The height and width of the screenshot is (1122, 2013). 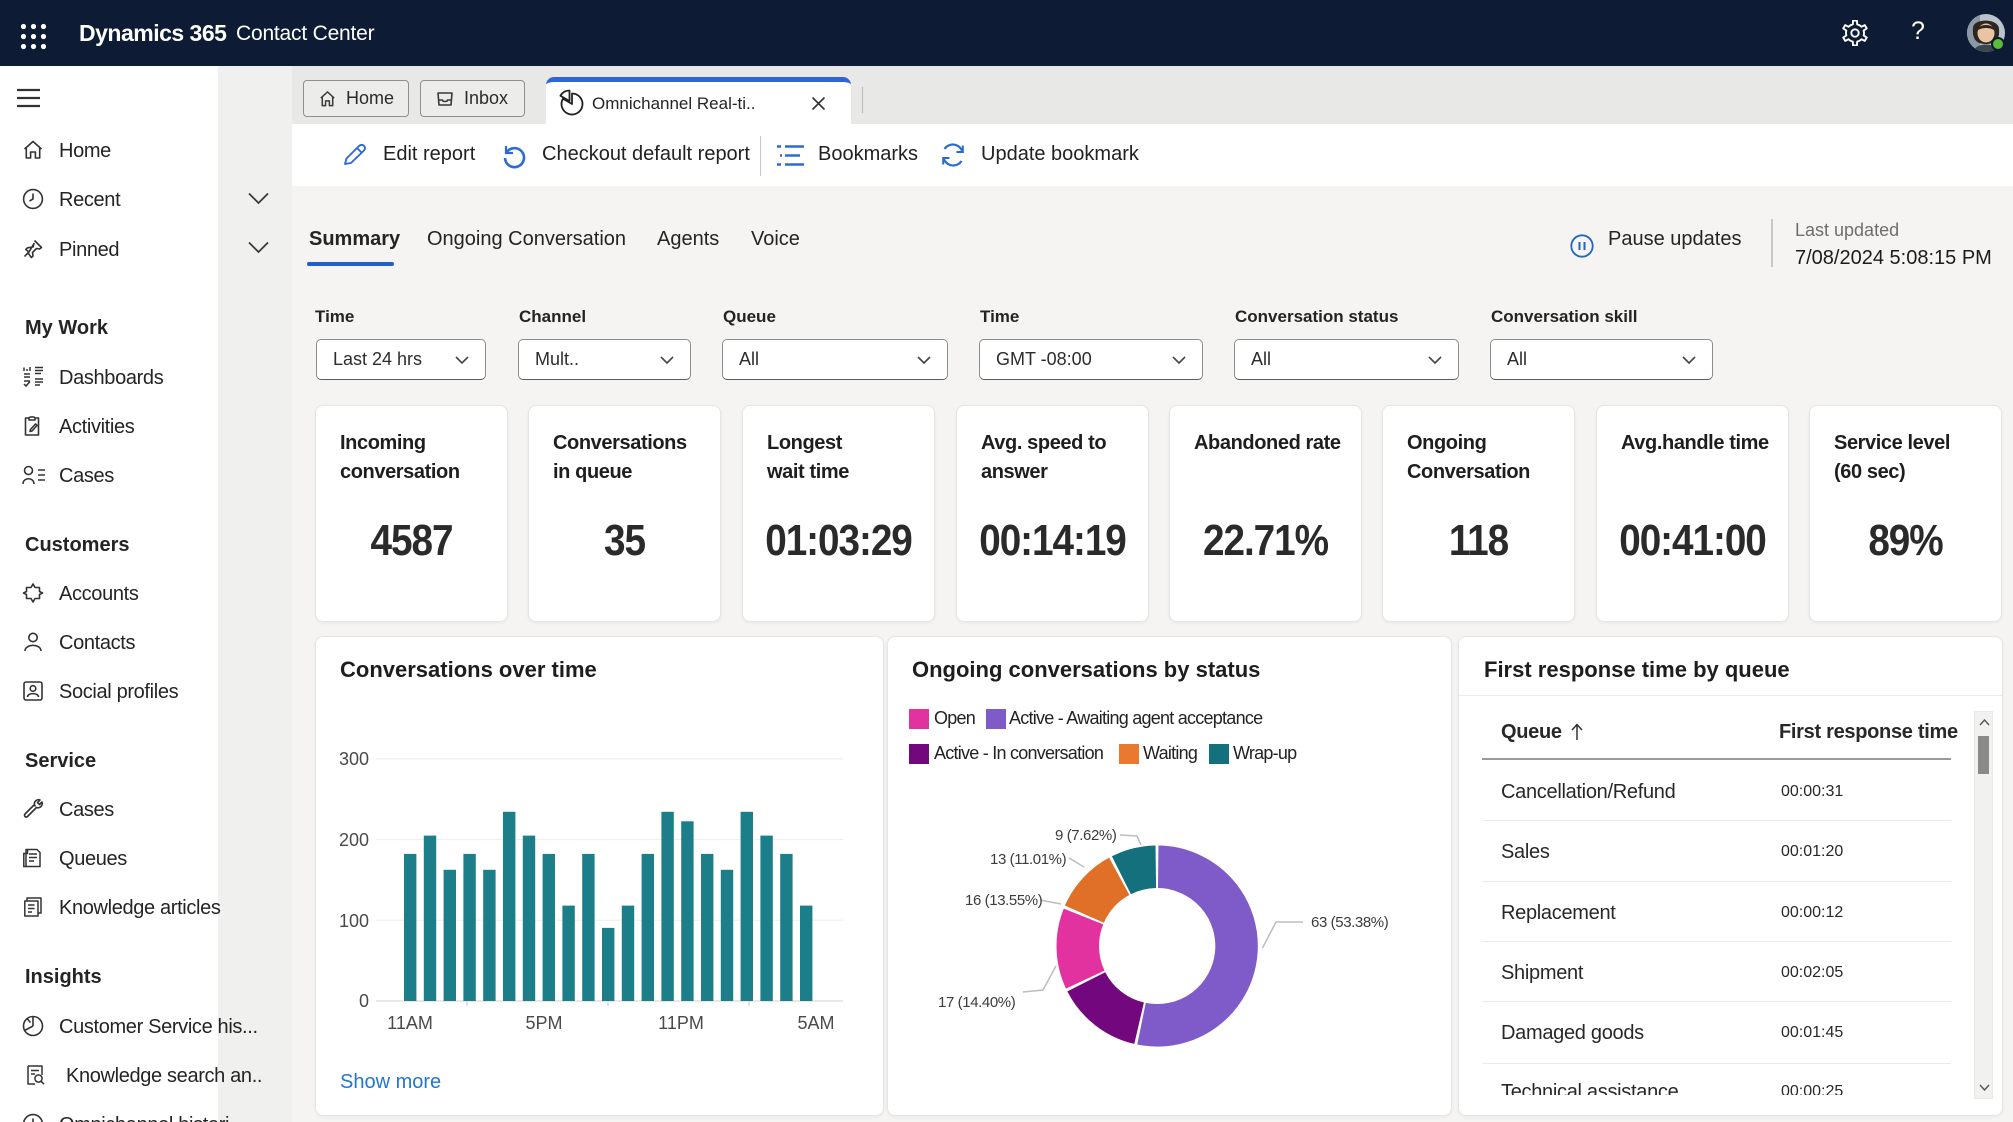 I want to click on svg-text: 16 (13.55%), so click(x=1004, y=900).